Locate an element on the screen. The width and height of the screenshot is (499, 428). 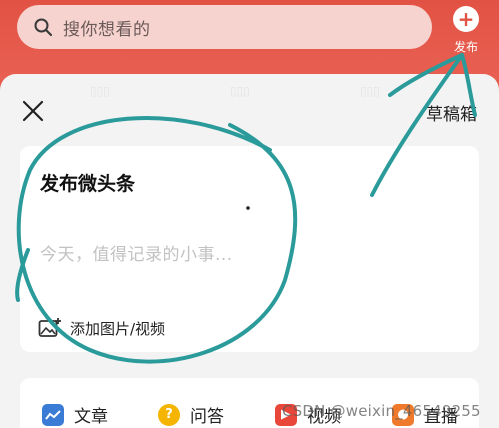
add-media-label: 添加图片/视频 is located at coordinates (118, 328).